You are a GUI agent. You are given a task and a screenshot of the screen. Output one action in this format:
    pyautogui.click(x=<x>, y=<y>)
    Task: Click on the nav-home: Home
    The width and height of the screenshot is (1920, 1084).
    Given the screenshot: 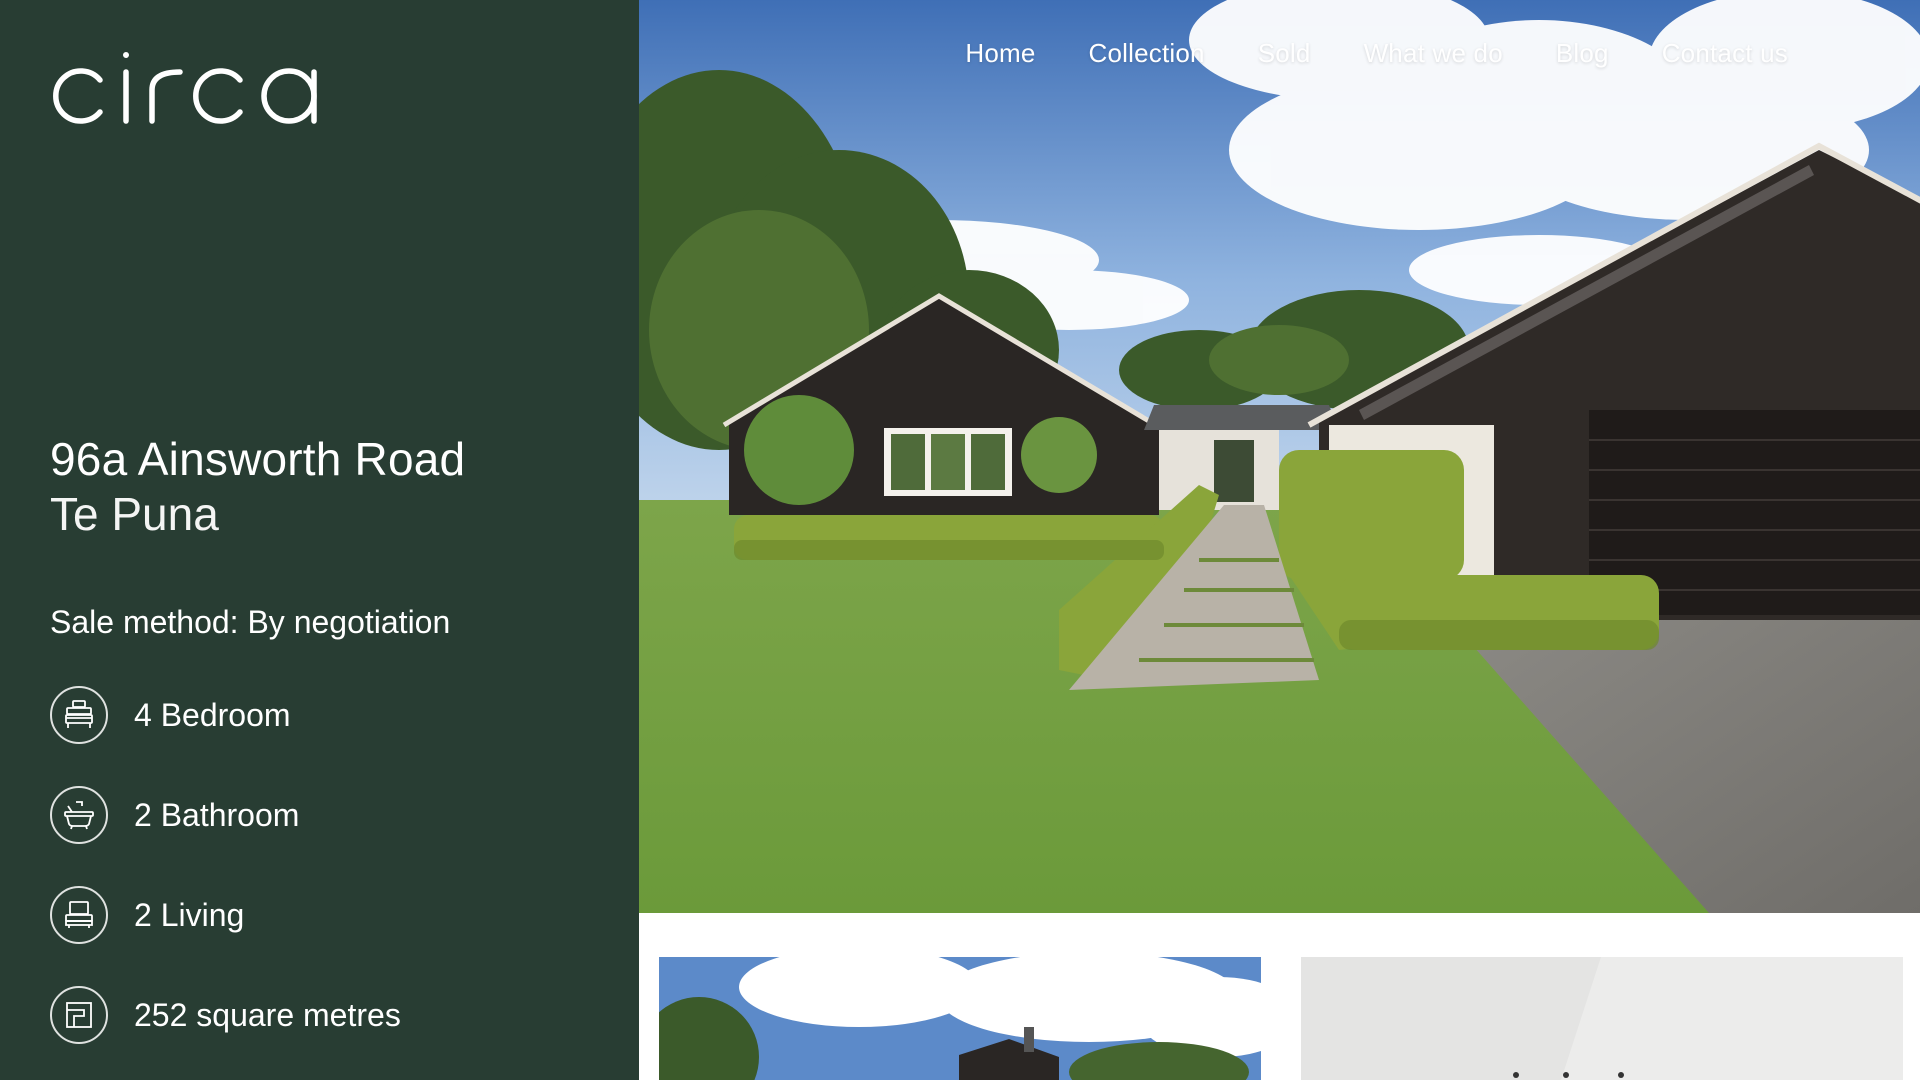 What is the action you would take?
    pyautogui.click(x=1000, y=53)
    